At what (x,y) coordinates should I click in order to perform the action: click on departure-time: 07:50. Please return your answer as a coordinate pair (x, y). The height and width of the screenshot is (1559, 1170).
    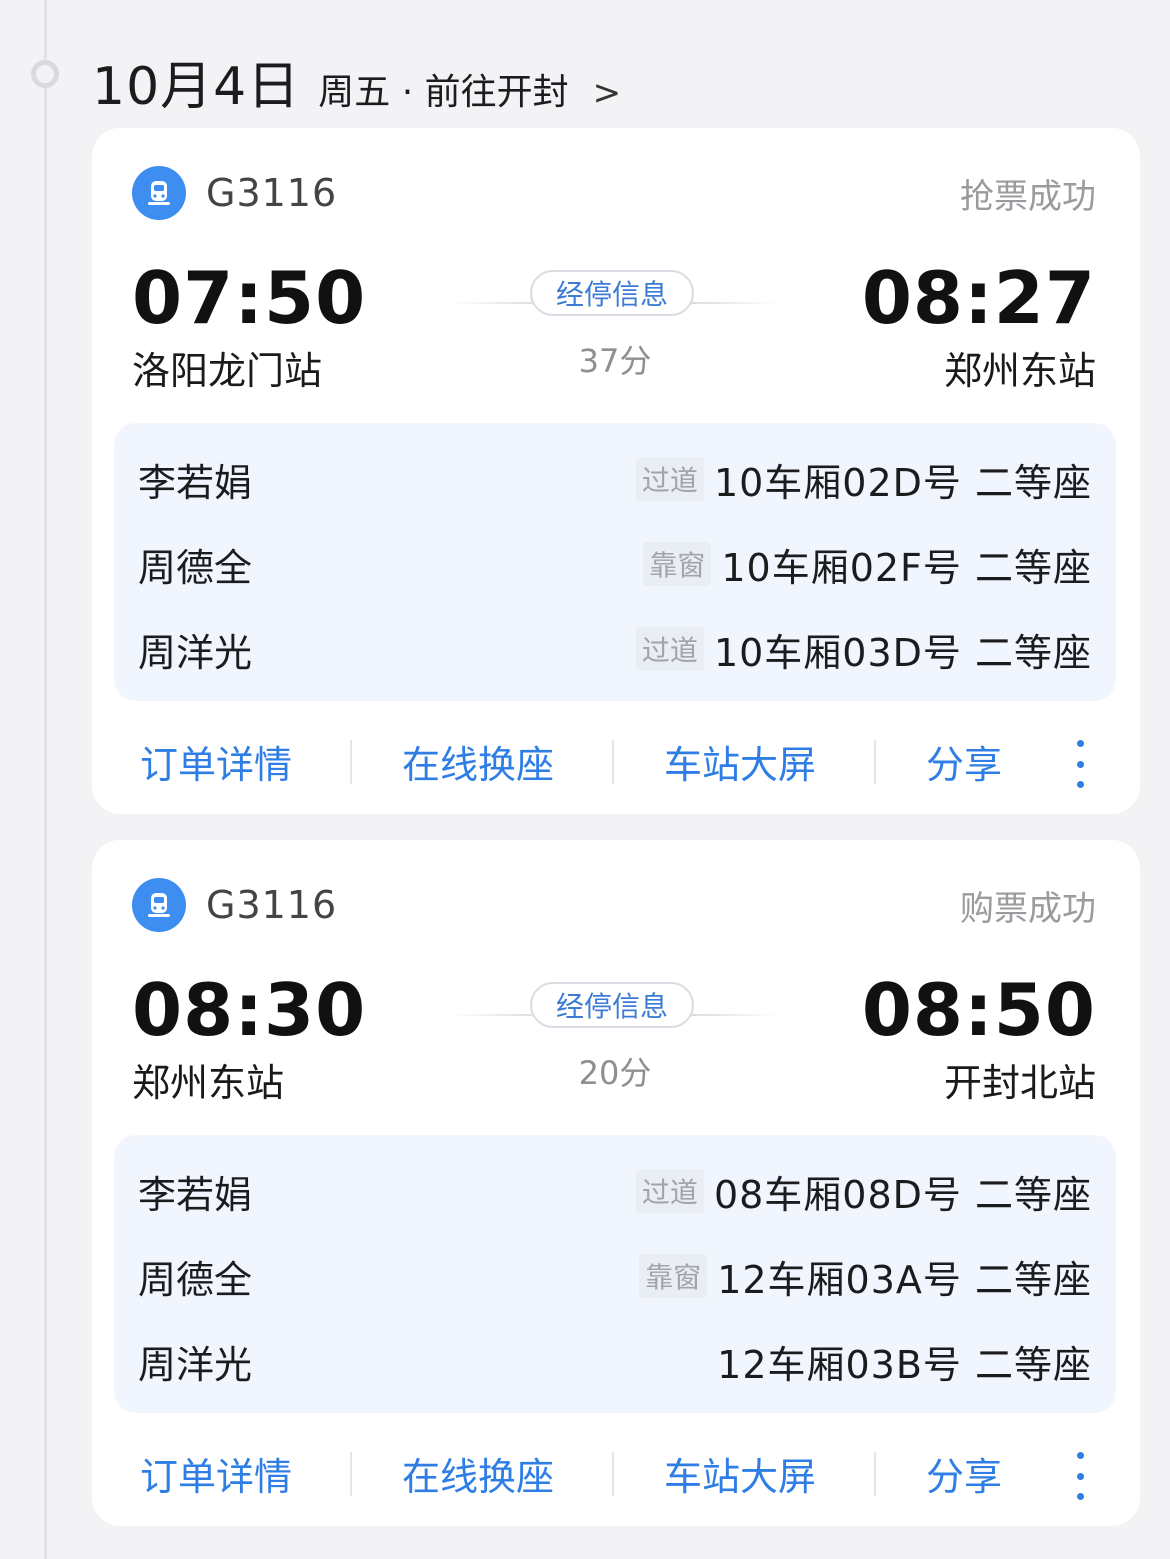
    Looking at the image, I should click on (249, 298).